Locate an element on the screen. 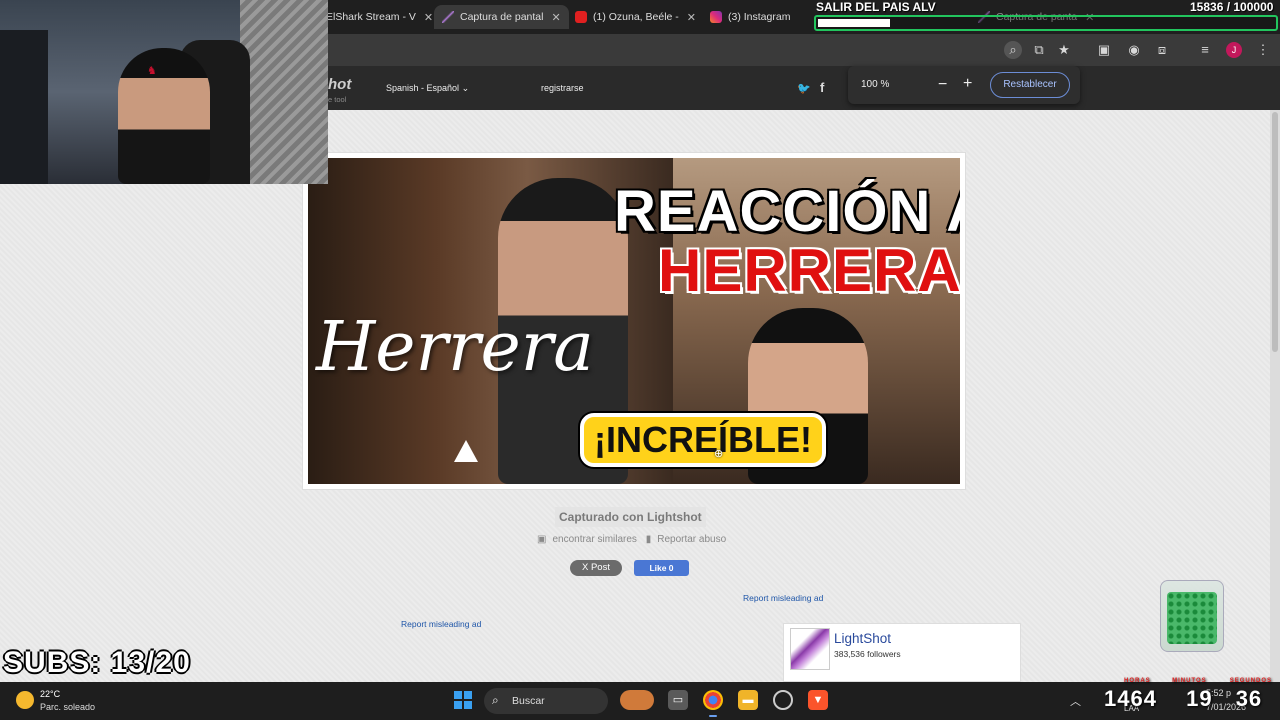  twitter-icon: 🐦 is located at coordinates (804, 88).